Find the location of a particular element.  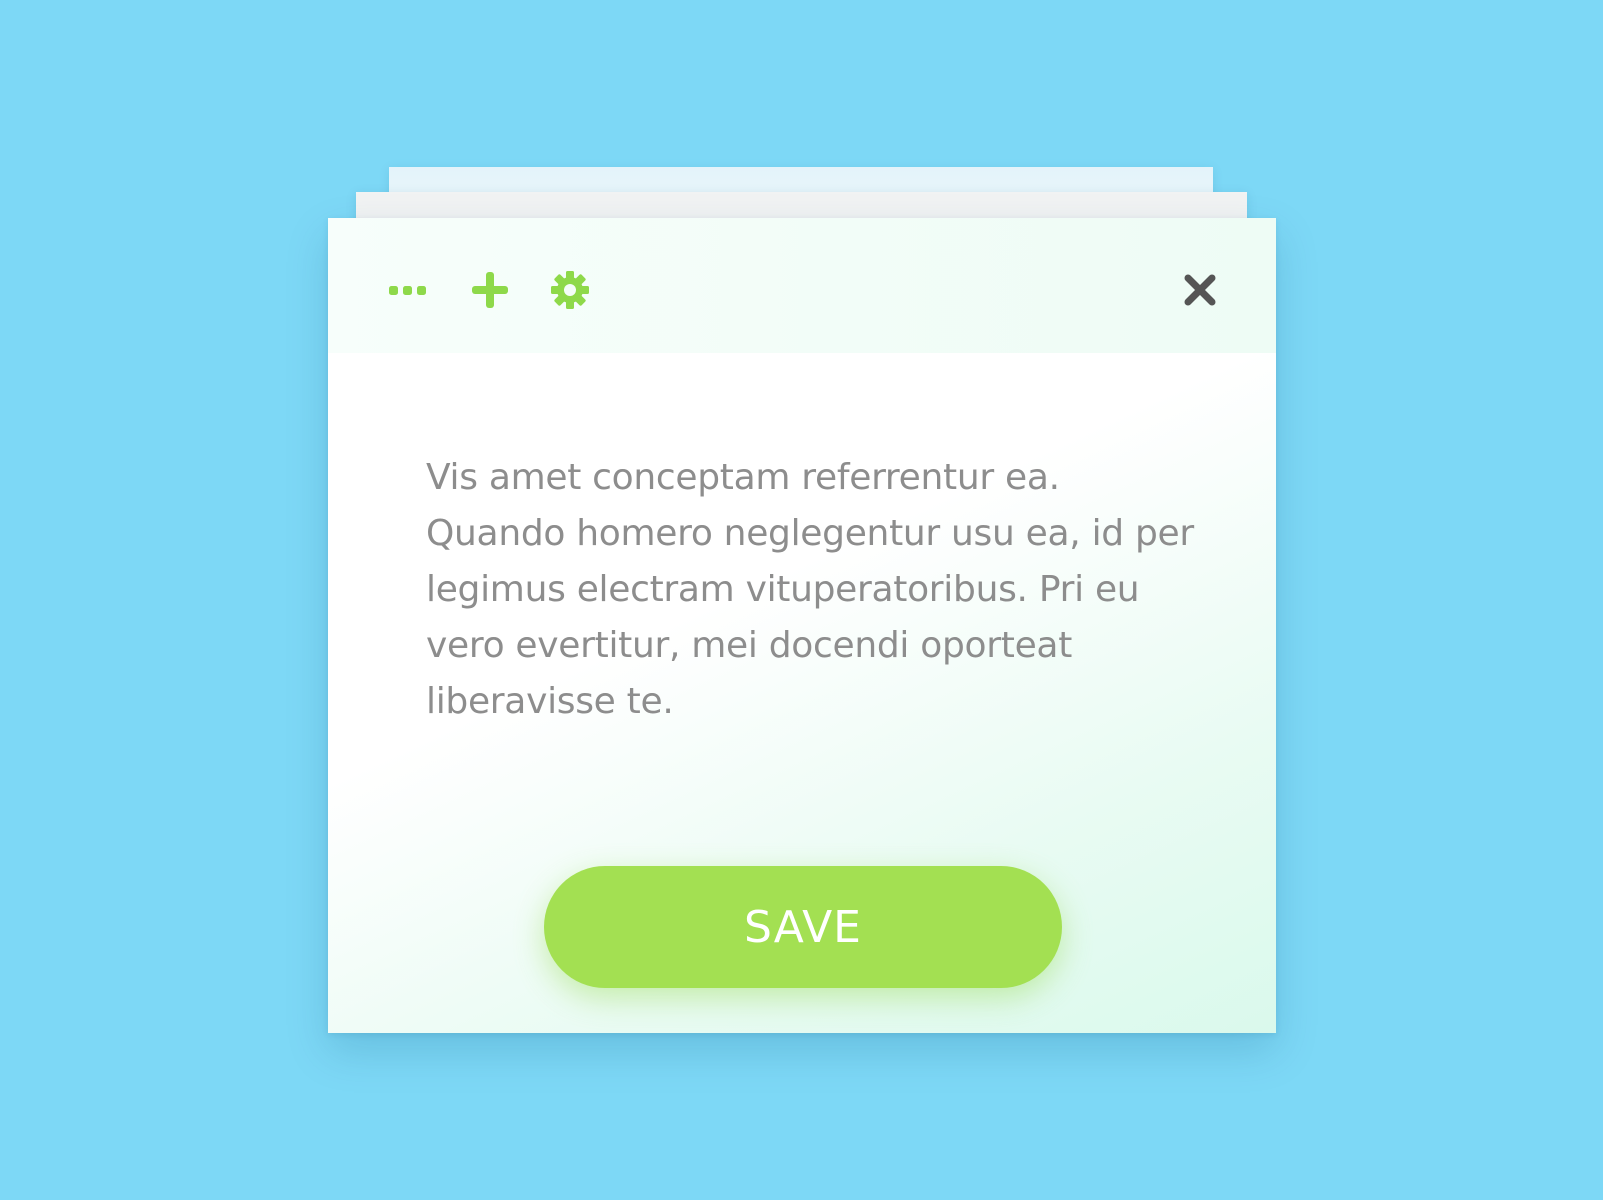

add-button is located at coordinates (490, 290).